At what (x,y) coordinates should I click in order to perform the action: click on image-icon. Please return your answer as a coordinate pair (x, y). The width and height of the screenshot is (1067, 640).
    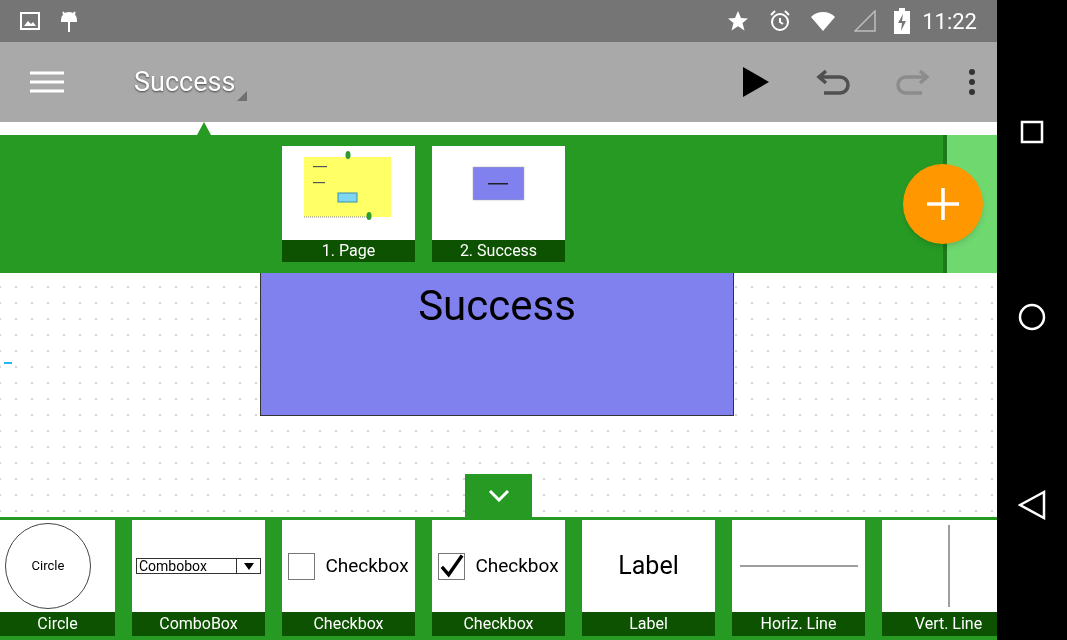
    Looking at the image, I should click on (30, 21).